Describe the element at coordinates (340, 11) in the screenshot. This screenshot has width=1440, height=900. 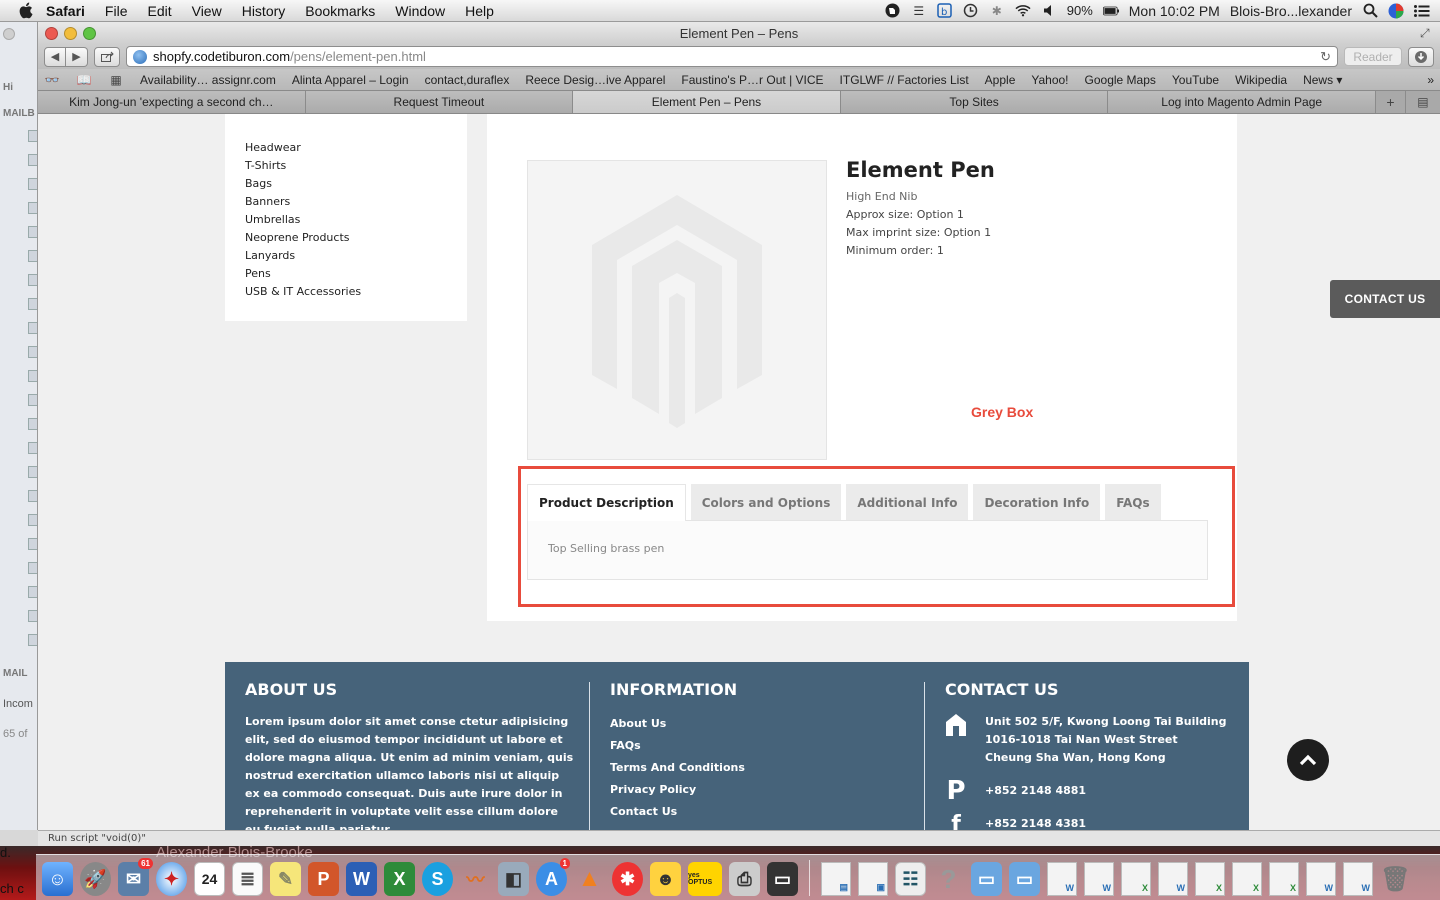
I see `menu-bookmarks: Bookmarks` at that location.